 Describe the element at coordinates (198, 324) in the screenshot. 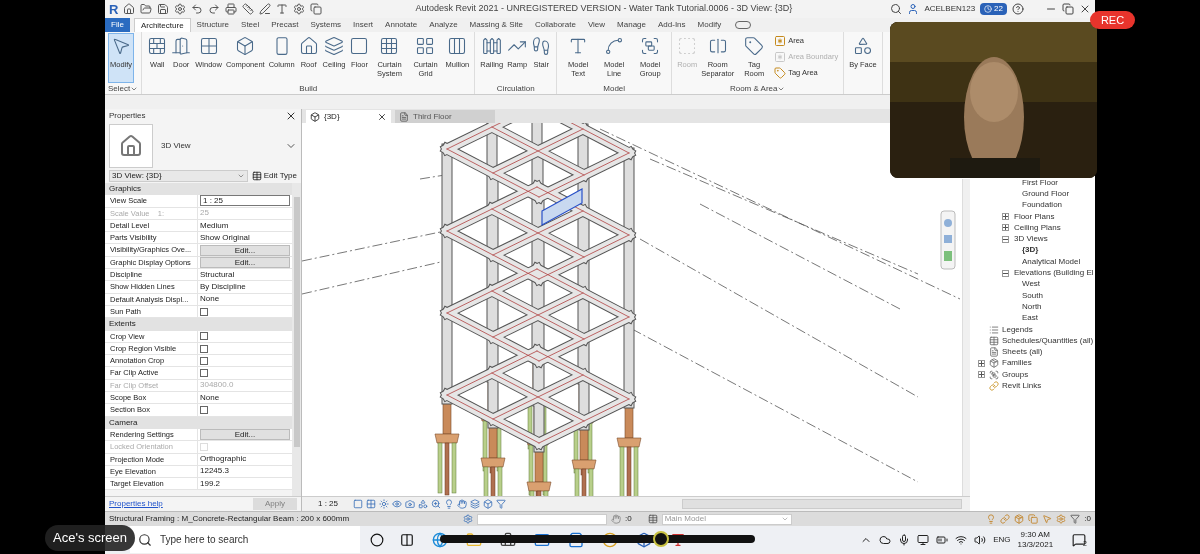

I see `group-header: Extents` at that location.